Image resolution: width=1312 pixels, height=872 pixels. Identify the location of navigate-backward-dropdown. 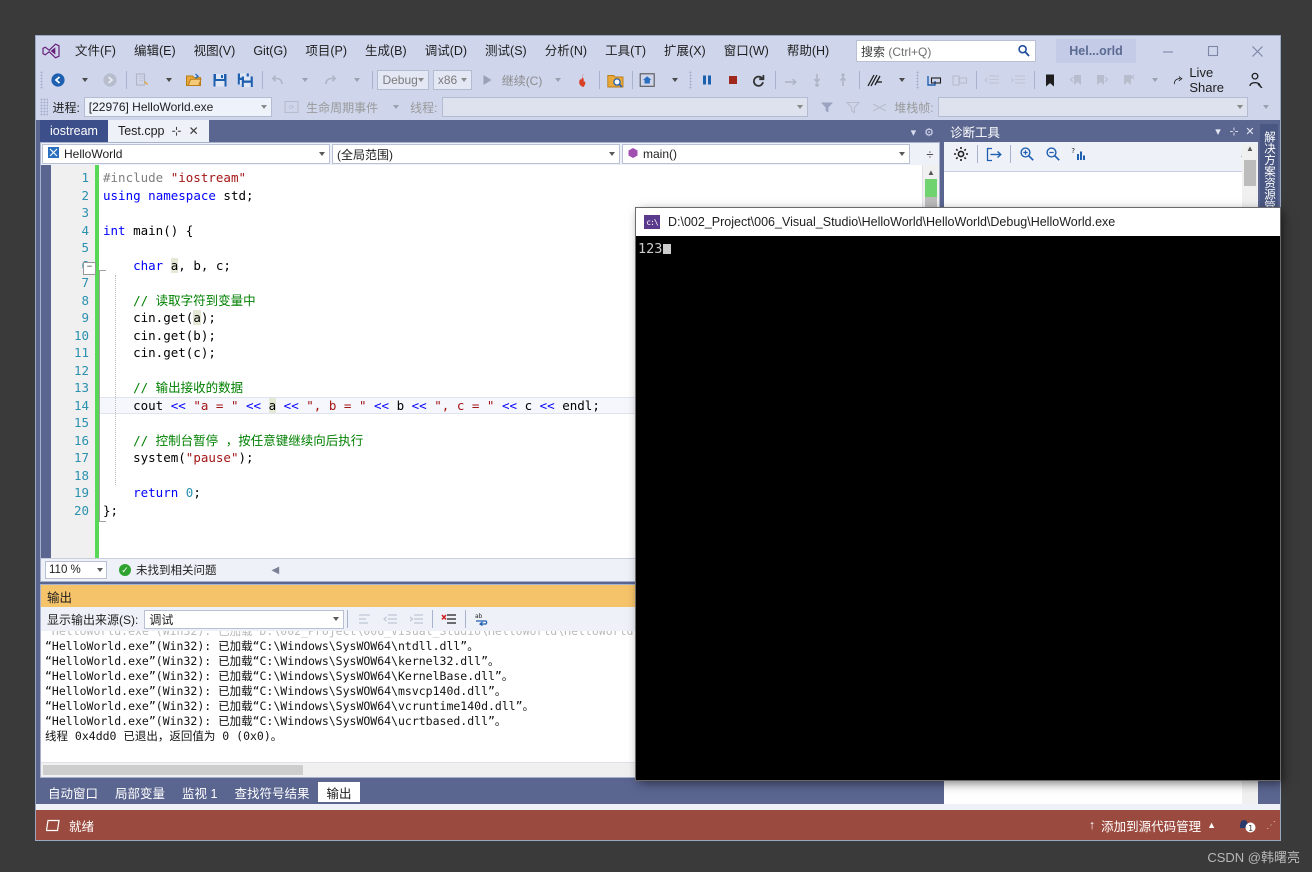
(84, 80).